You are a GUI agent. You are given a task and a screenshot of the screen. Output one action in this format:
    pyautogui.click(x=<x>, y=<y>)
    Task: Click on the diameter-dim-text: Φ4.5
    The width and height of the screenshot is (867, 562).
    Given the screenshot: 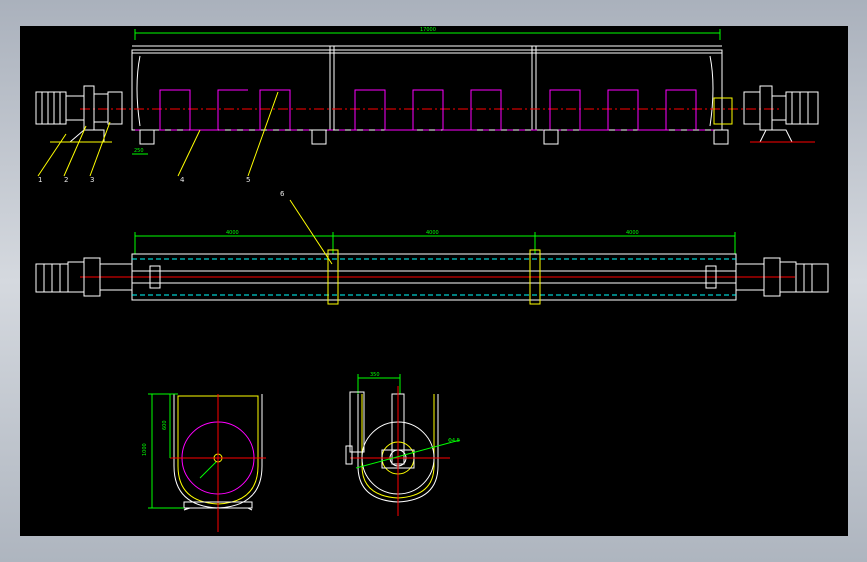 What is the action you would take?
    pyautogui.click(x=454, y=441)
    